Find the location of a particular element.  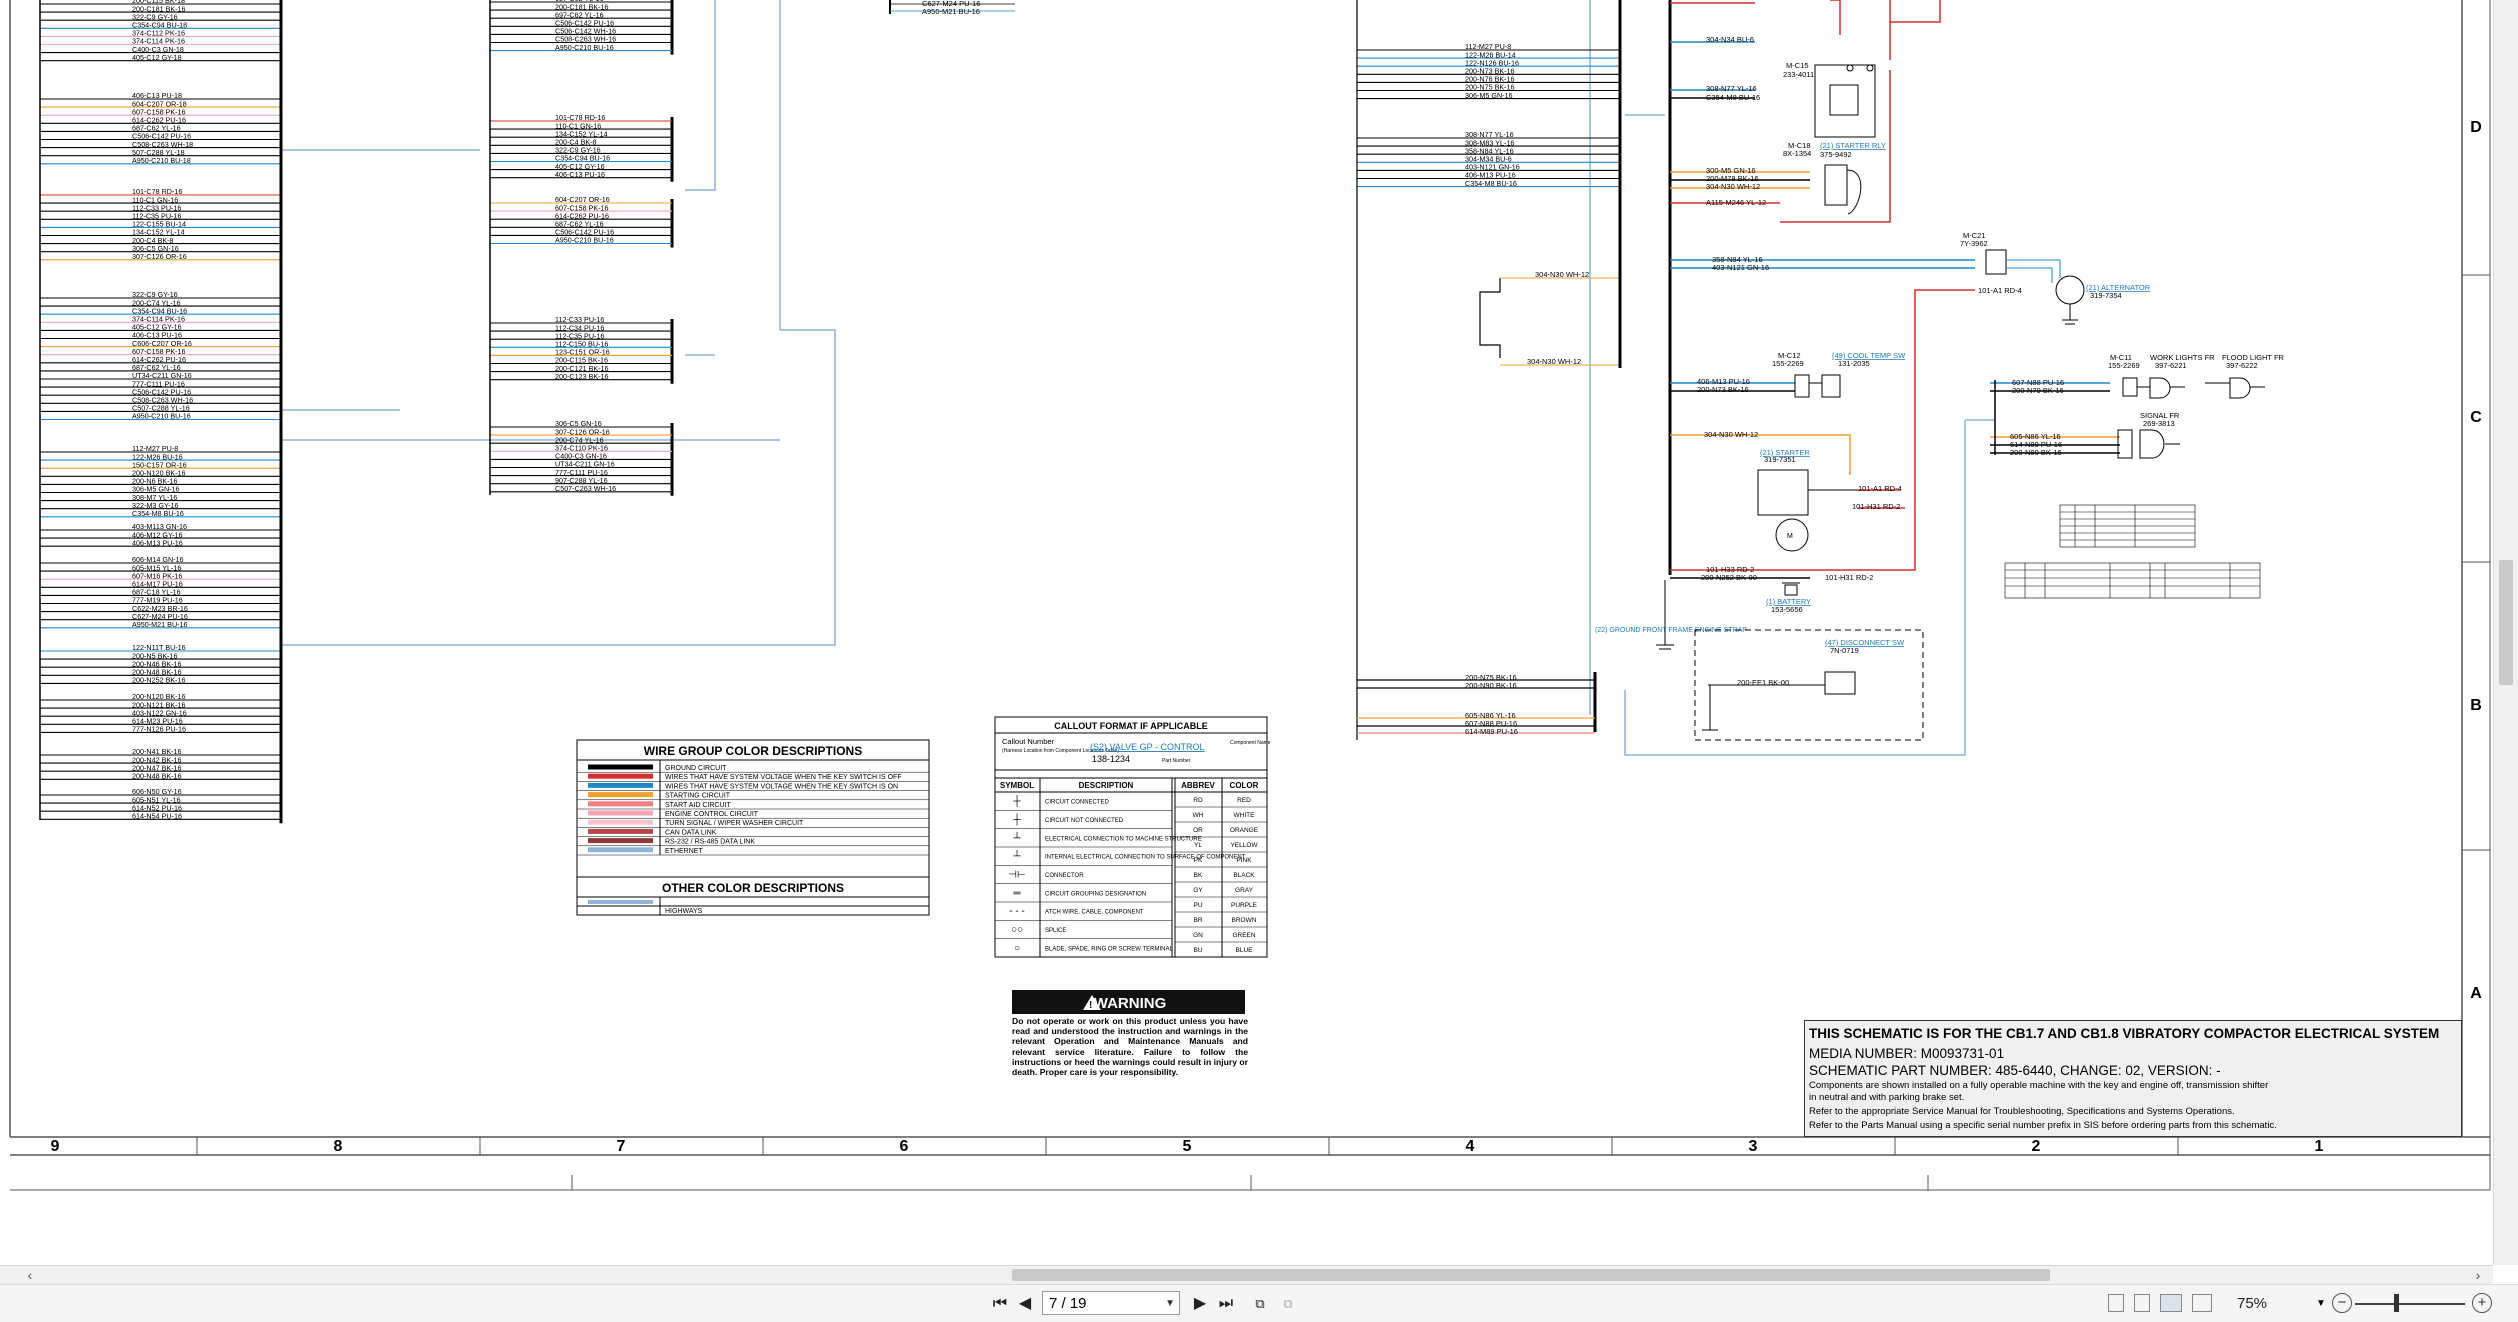

zoom-level: 75% is located at coordinates (2267, 1304).